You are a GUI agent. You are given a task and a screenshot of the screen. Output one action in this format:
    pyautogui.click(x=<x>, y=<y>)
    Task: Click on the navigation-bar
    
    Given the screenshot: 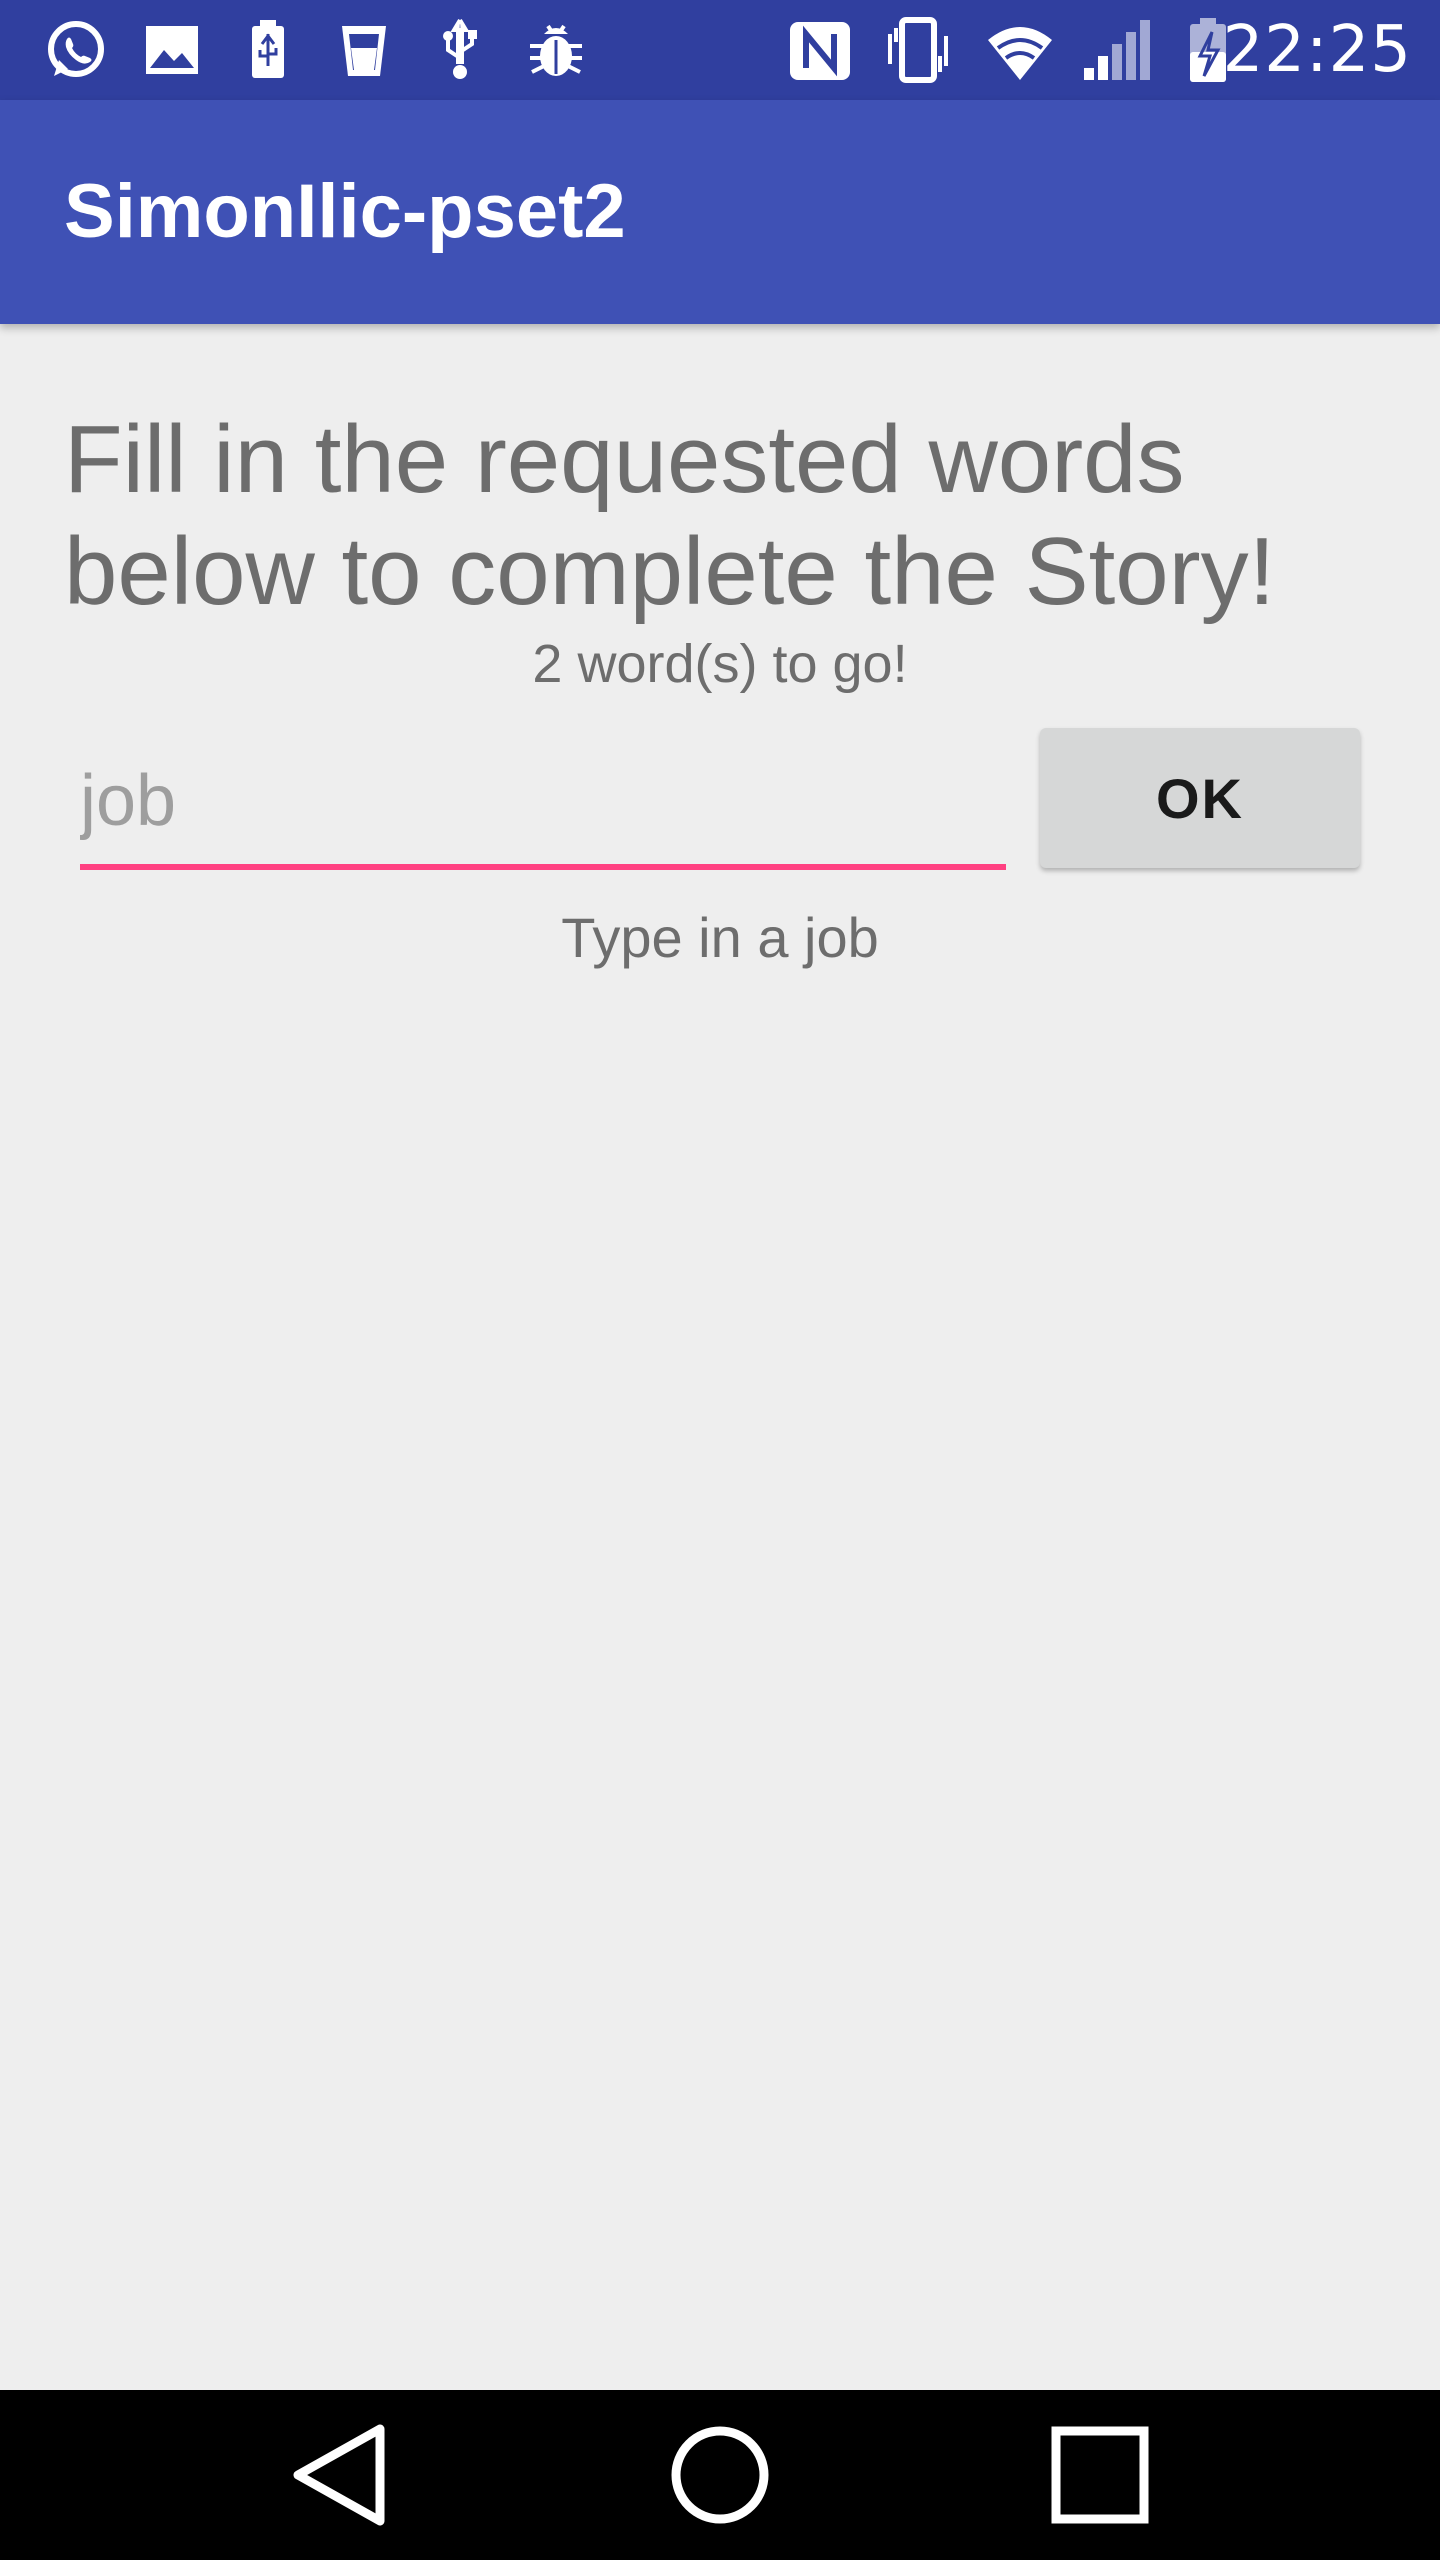 What is the action you would take?
    pyautogui.click(x=720, y=2475)
    